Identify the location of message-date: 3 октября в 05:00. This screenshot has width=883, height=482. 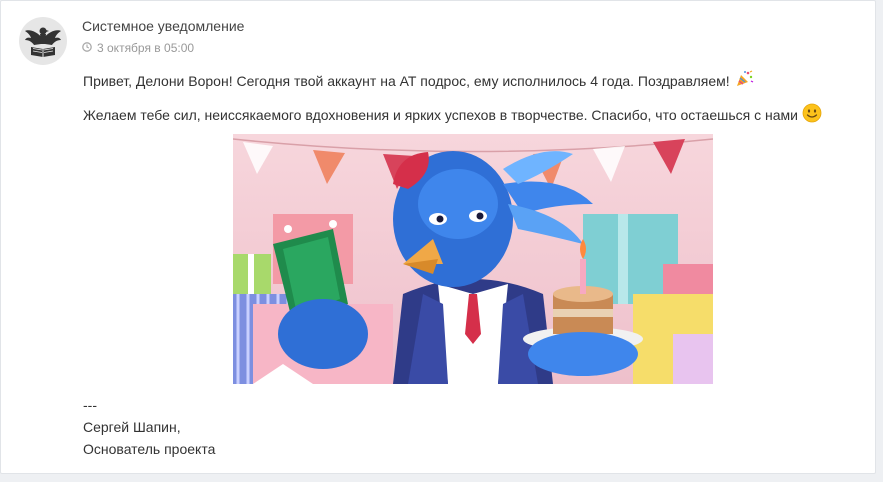
(138, 48).